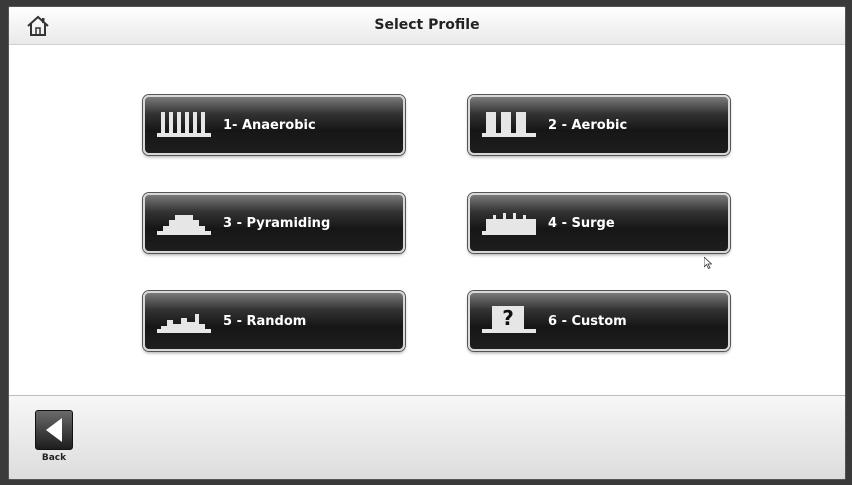  What do you see at coordinates (184, 124) in the screenshot?
I see `anaerobic-profile-icon` at bounding box center [184, 124].